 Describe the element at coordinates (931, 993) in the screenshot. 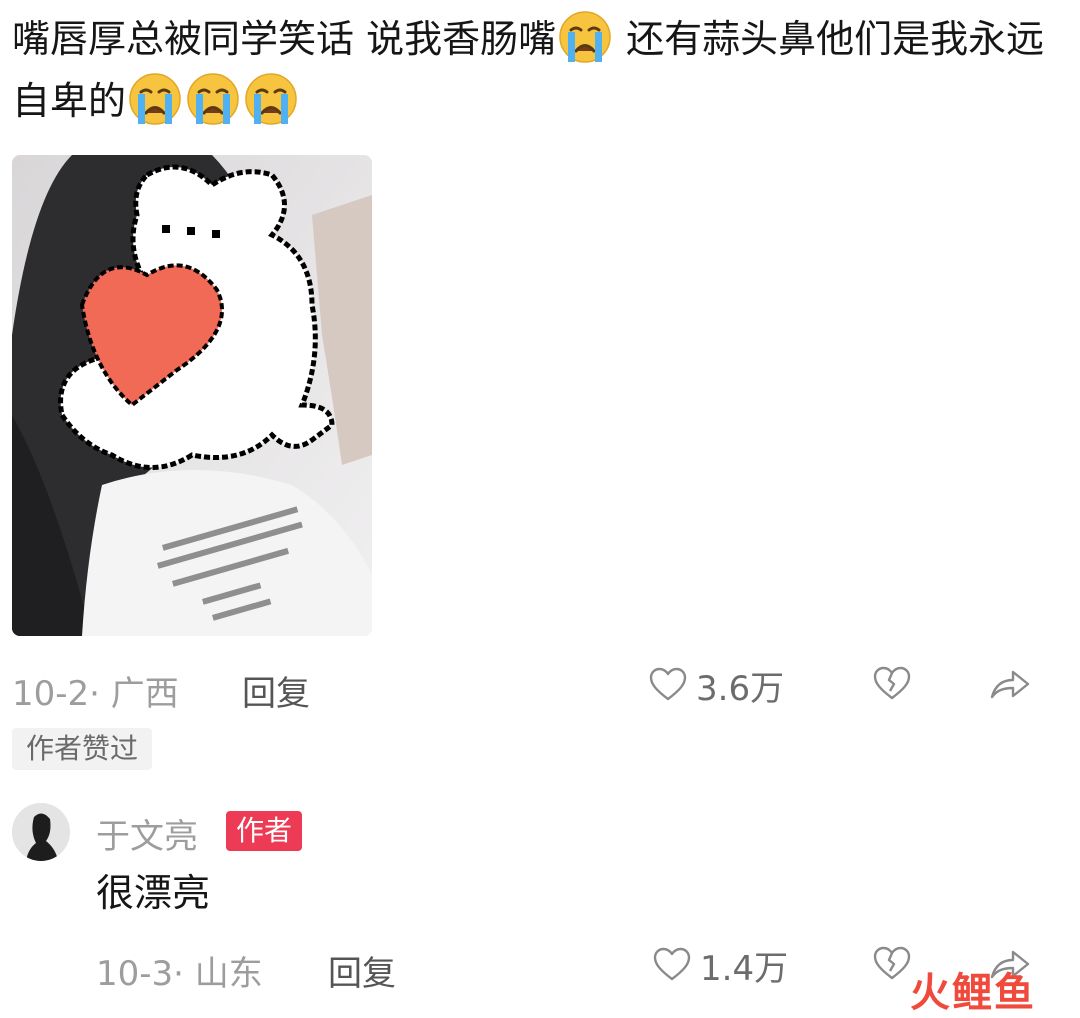

I see `watermark-char: 火` at that location.